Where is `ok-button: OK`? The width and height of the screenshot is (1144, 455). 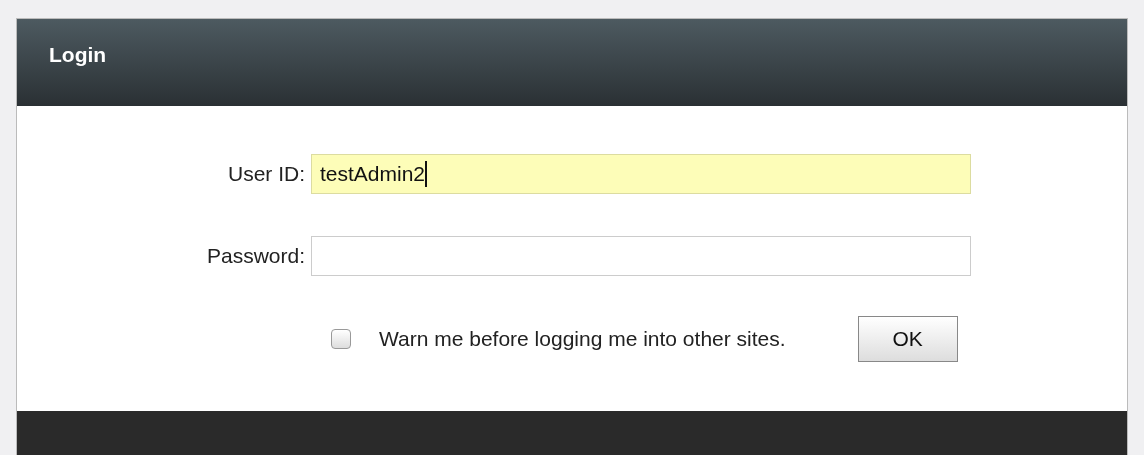 ok-button: OK is located at coordinates (907, 339).